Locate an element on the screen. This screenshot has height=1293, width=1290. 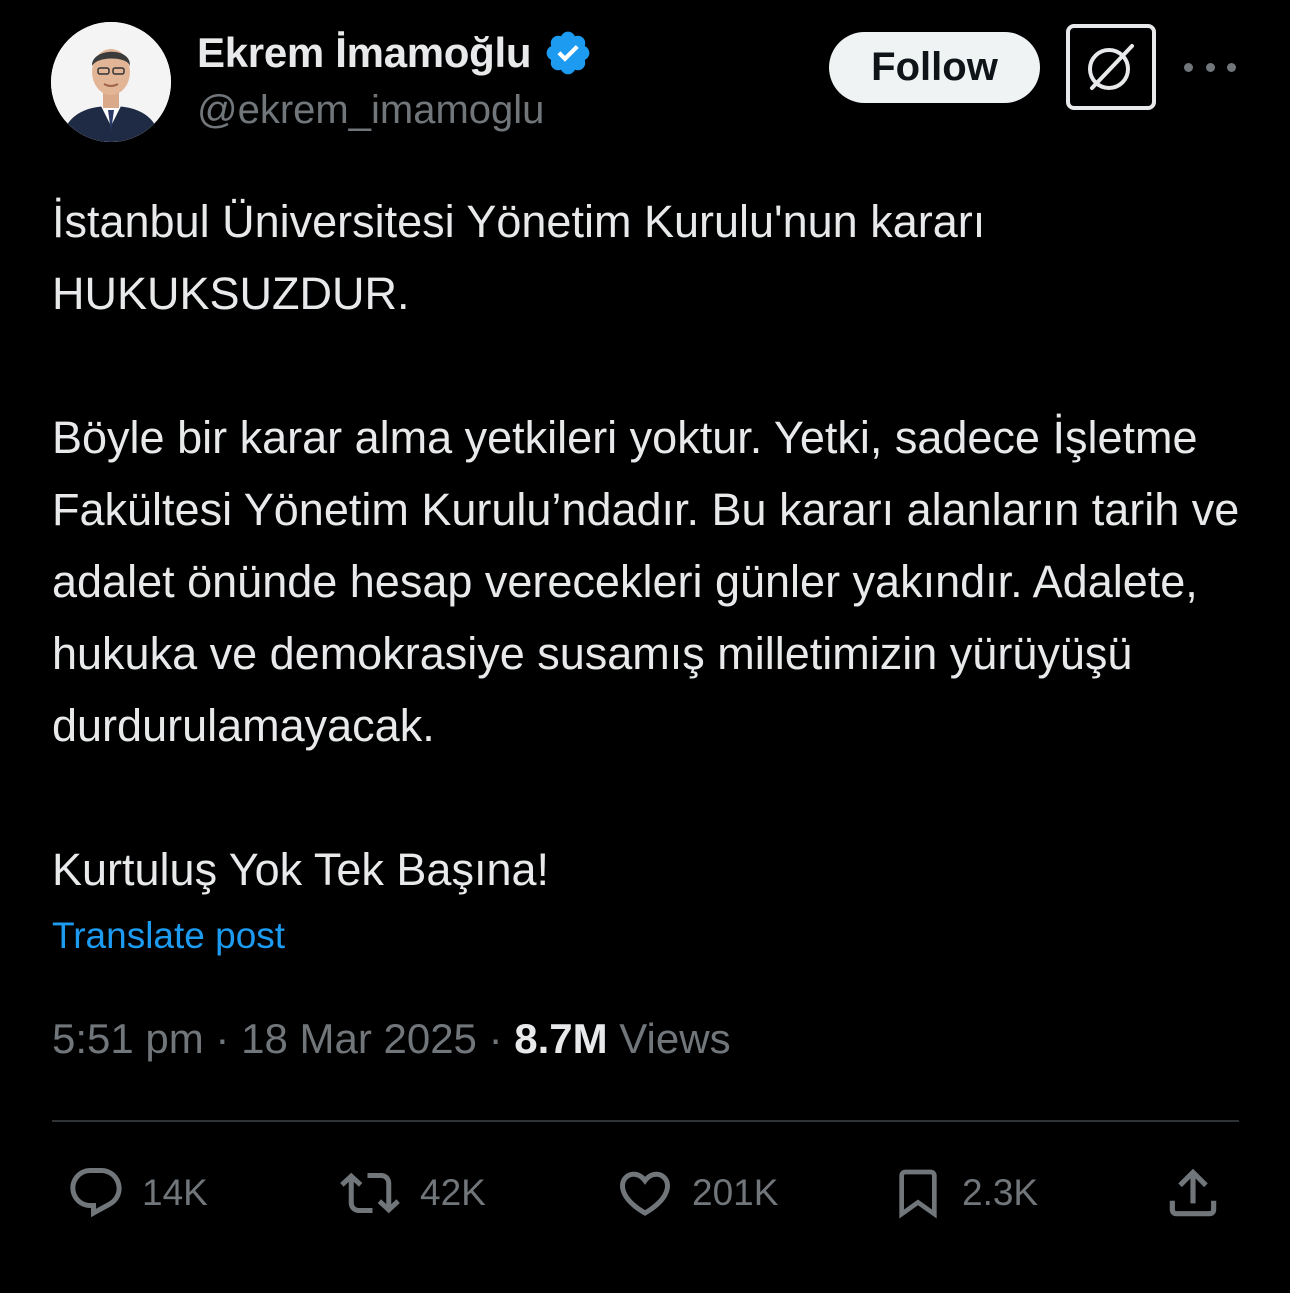
avatar-photo is located at coordinates (111, 82).